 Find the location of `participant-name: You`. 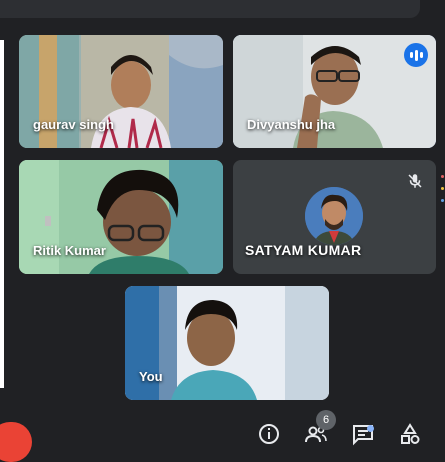

participant-name: You is located at coordinates (151, 376).